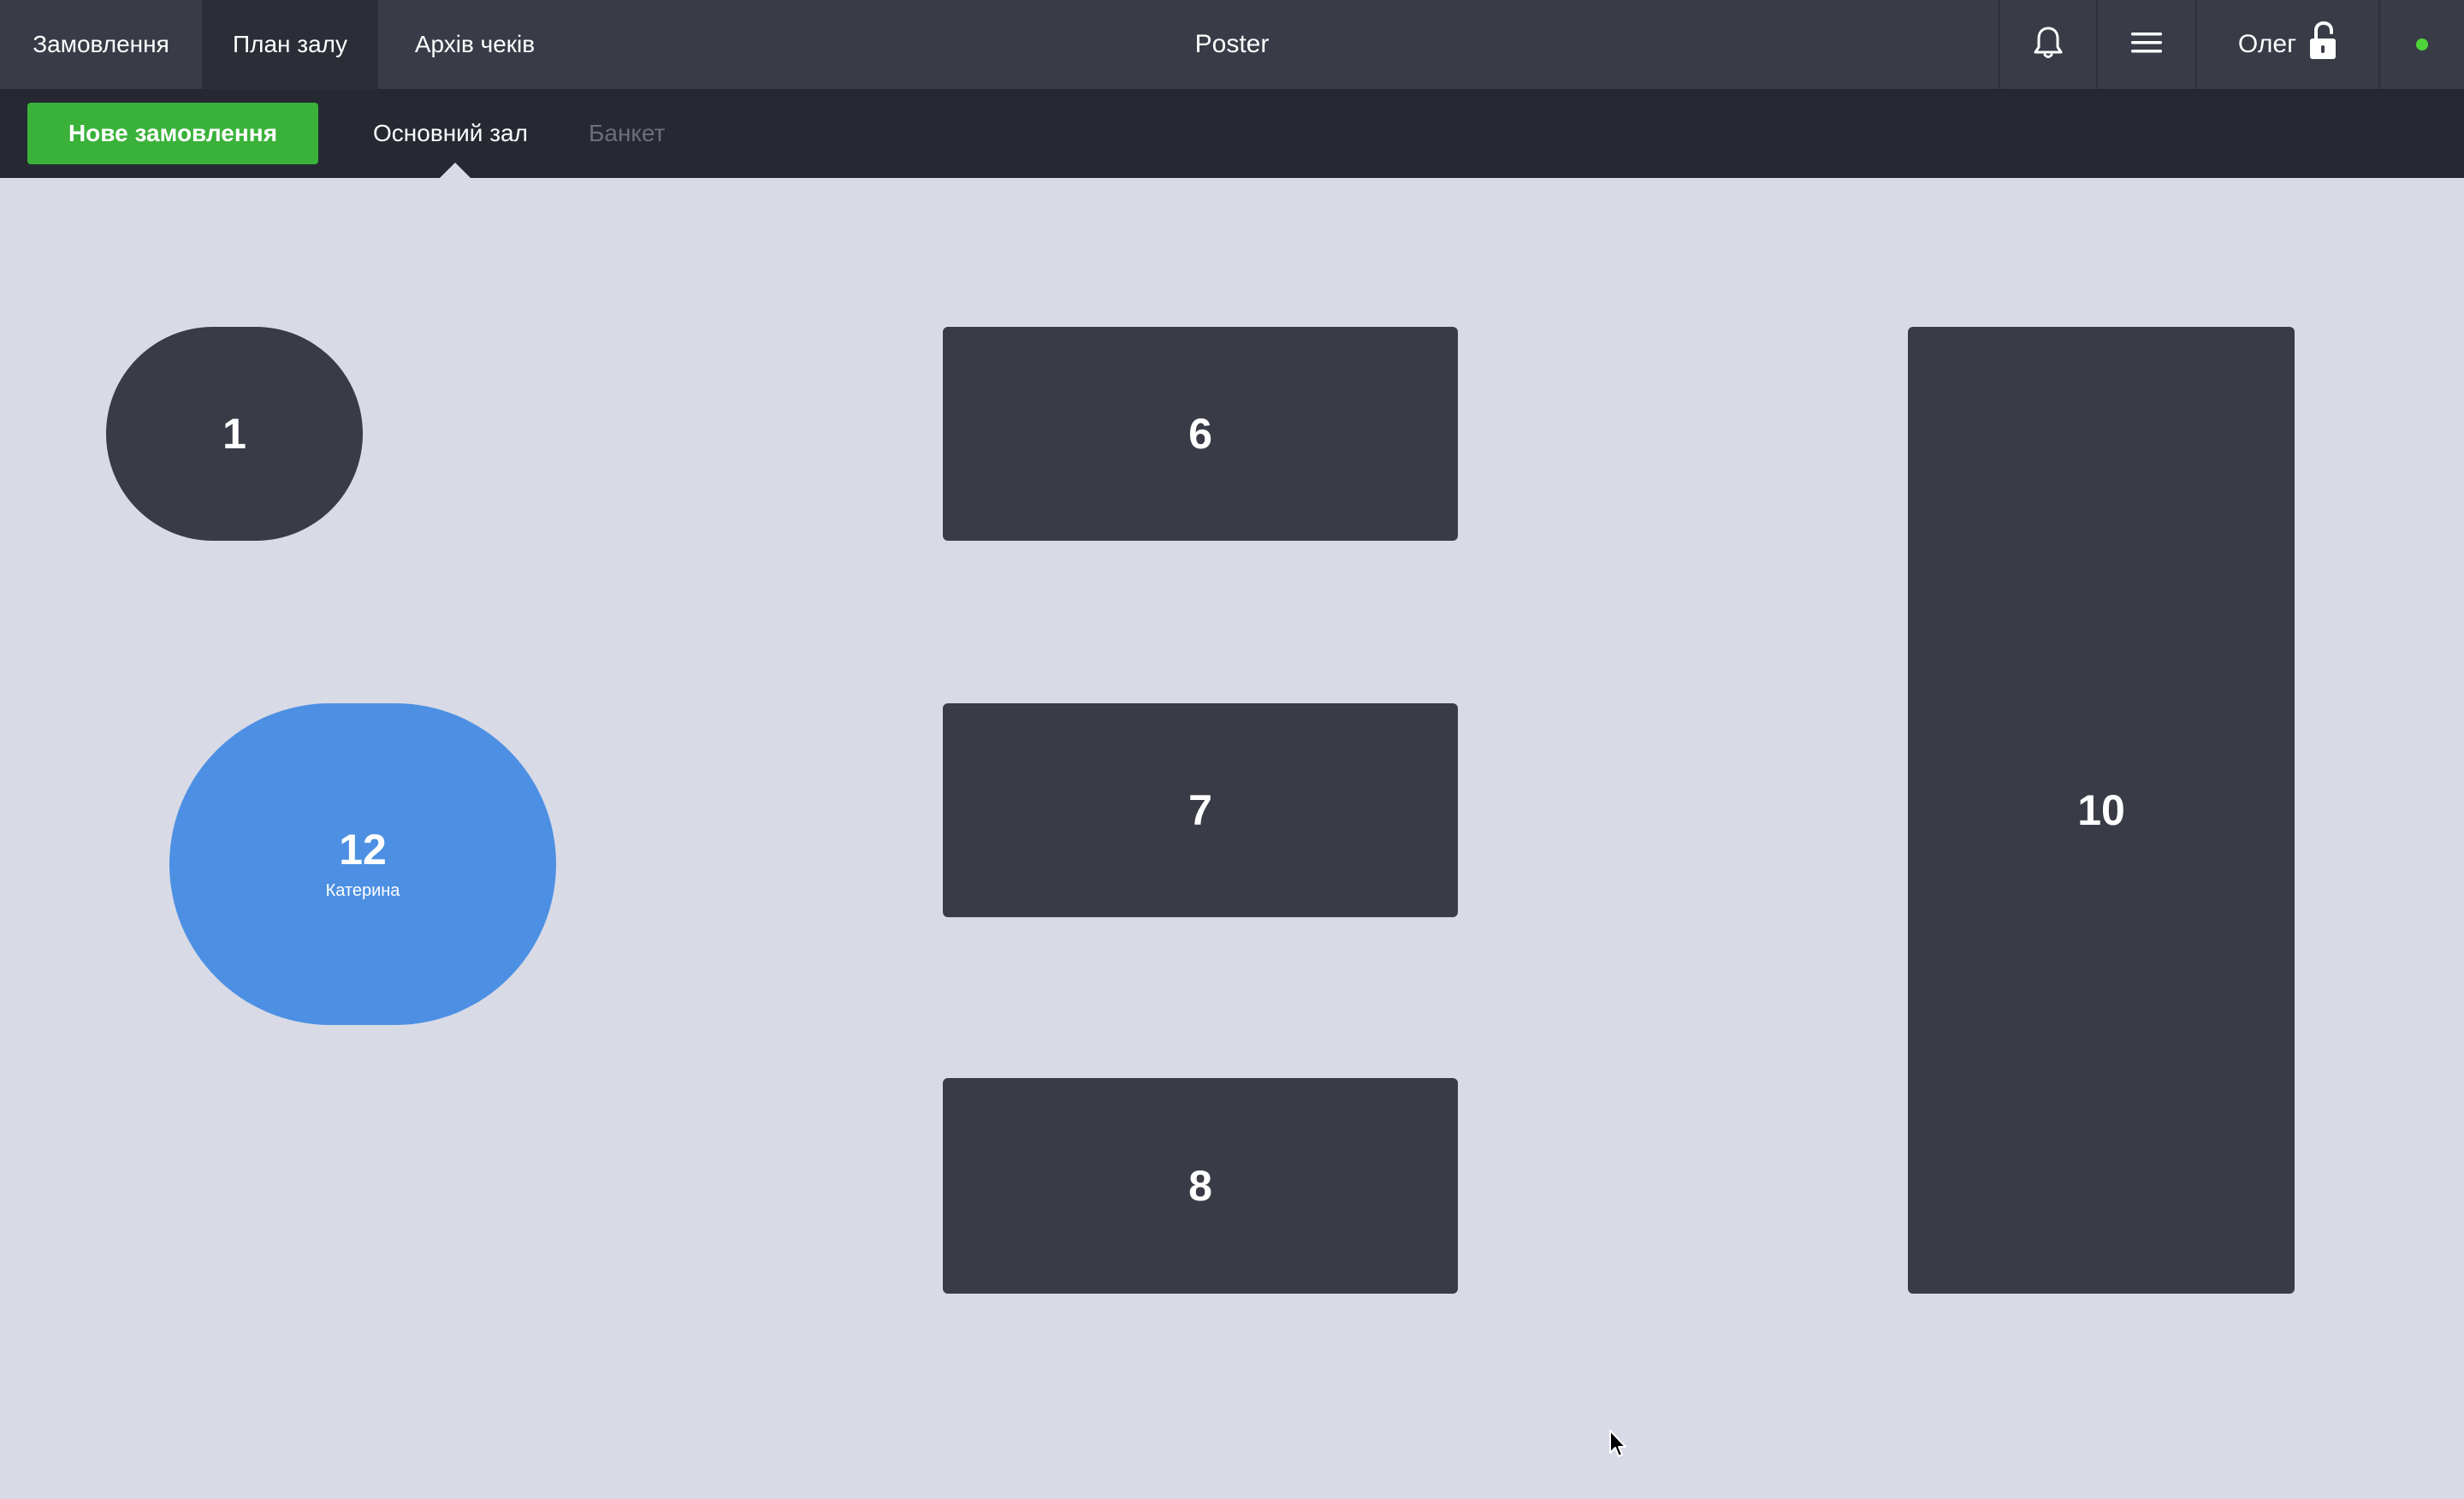 The width and height of the screenshot is (2464, 1499). I want to click on user-name: Олег, so click(2267, 44).